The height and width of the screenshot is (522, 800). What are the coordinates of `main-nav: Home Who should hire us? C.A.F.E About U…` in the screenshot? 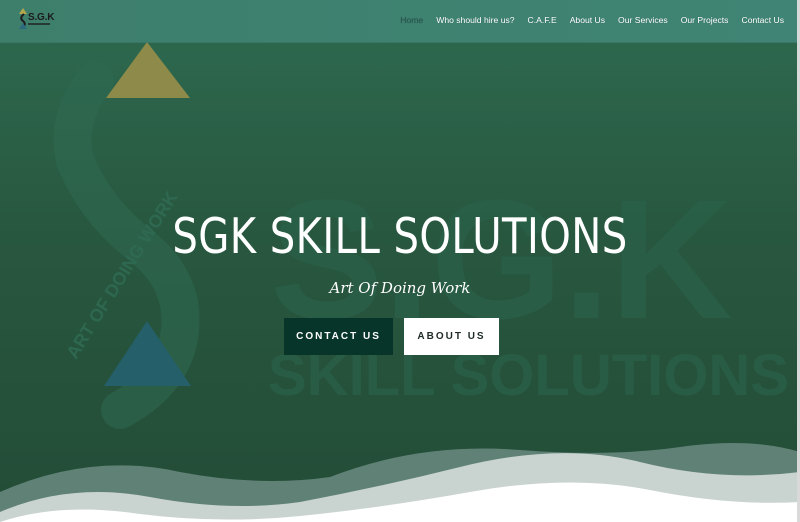 It's located at (585, 20).